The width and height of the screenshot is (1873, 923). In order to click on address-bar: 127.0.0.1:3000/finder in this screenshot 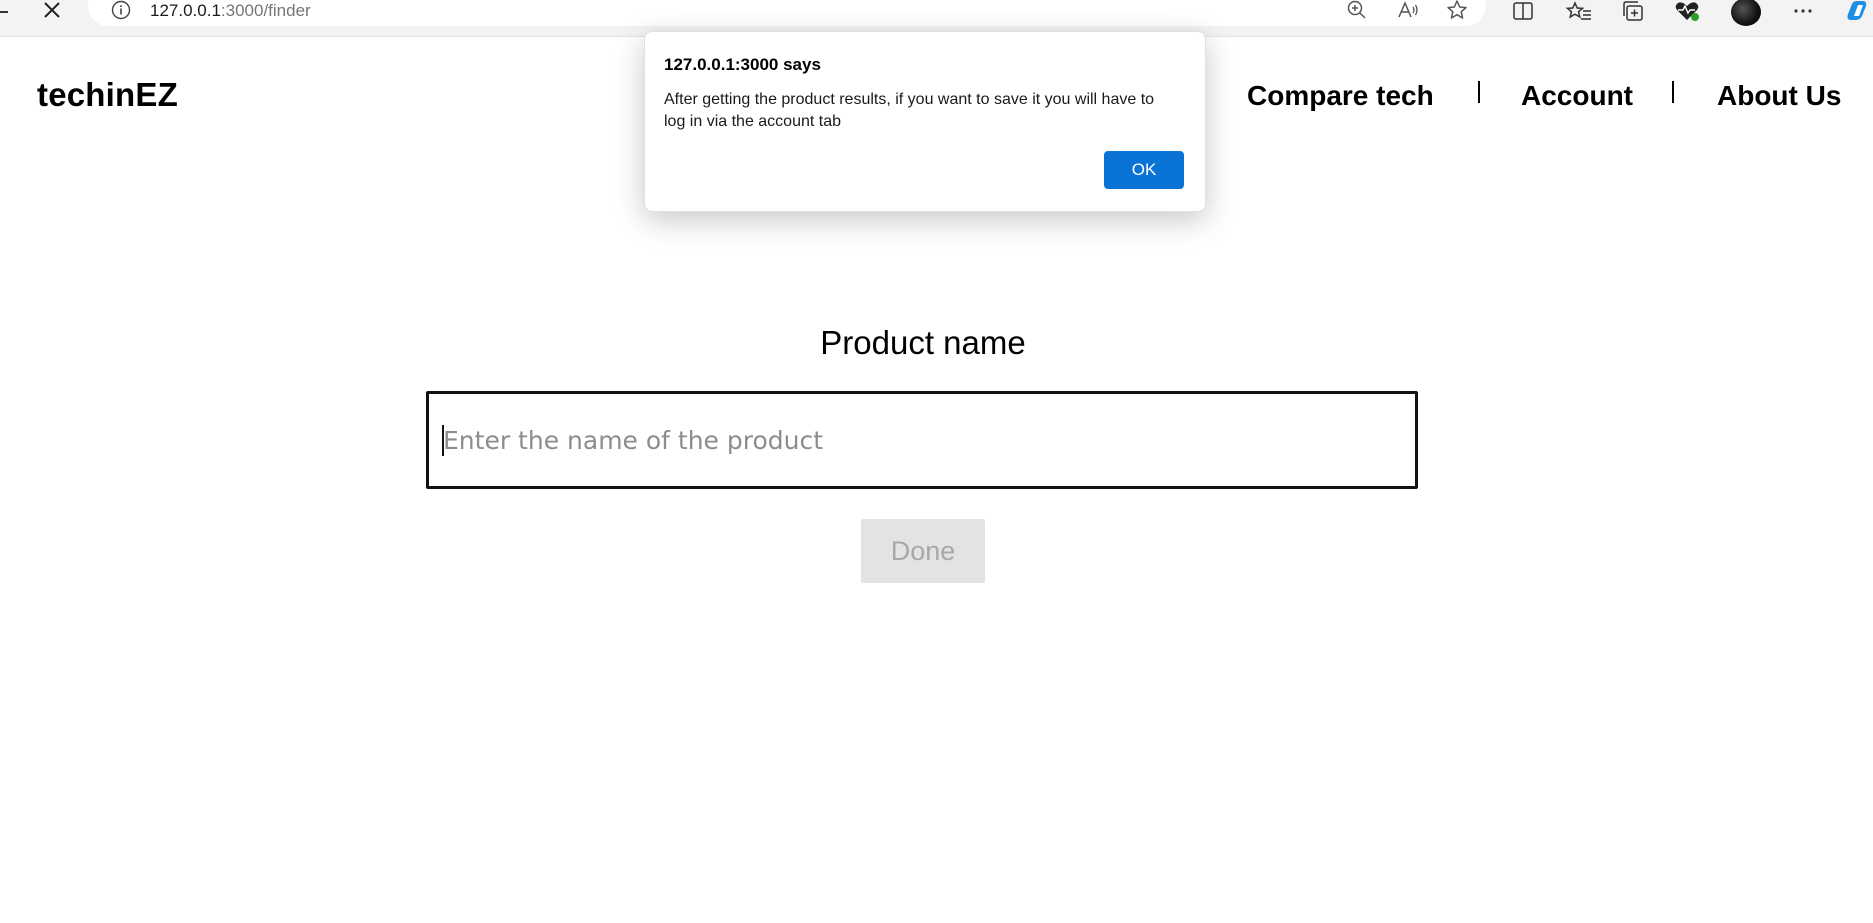, I will do `click(787, 13)`.